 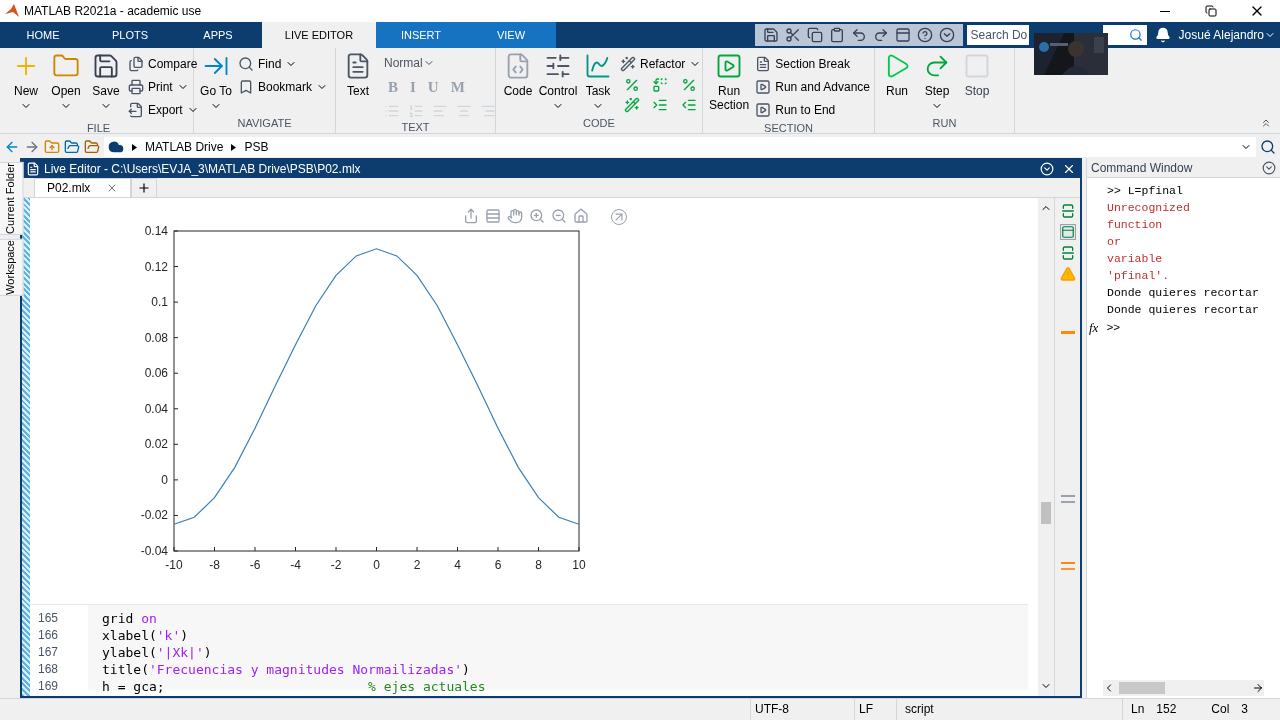 I want to click on indent-icon, so click(x=660, y=105).